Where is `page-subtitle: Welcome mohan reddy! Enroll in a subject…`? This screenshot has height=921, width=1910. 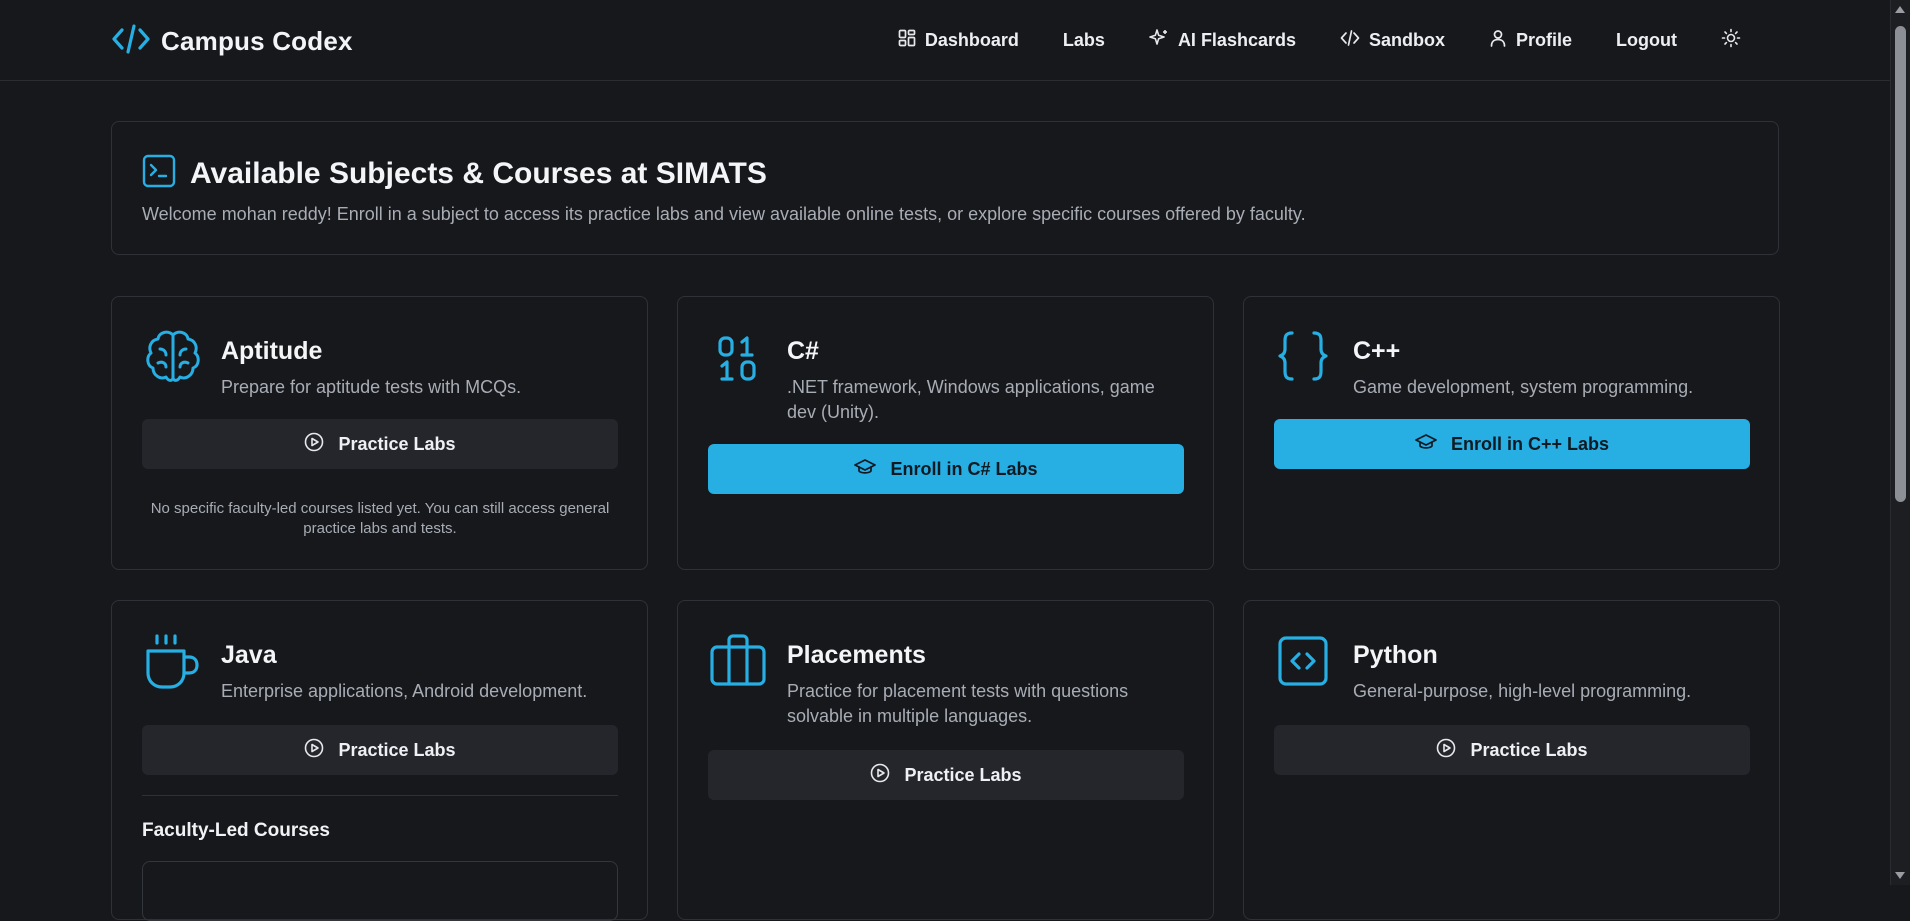 page-subtitle: Welcome mohan reddy! Enroll in a subject… is located at coordinates (724, 214).